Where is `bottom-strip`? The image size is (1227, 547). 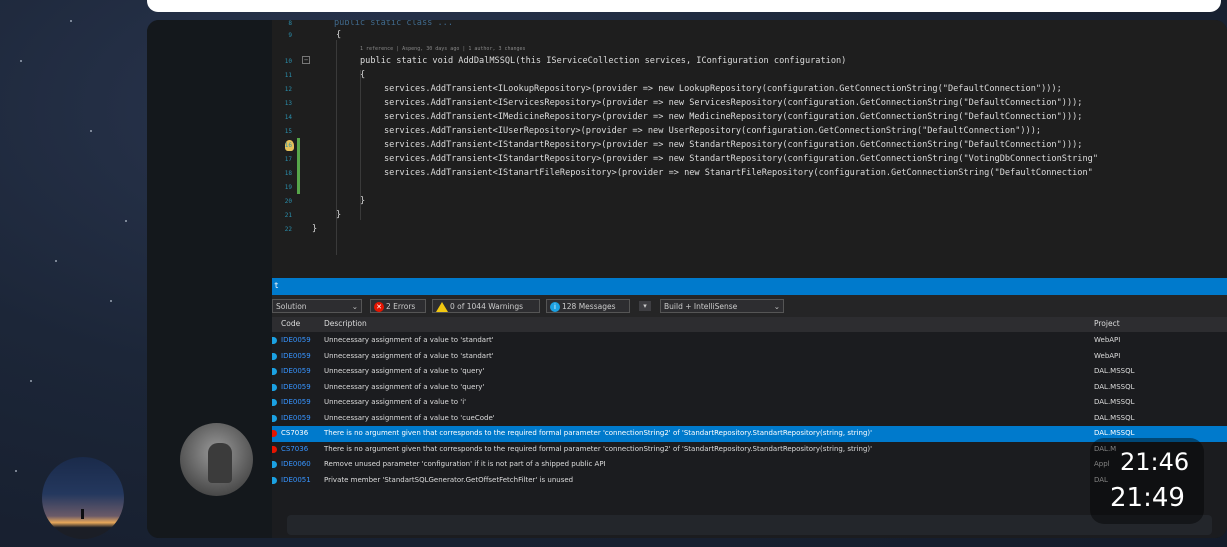 bottom-strip is located at coordinates (749, 524).